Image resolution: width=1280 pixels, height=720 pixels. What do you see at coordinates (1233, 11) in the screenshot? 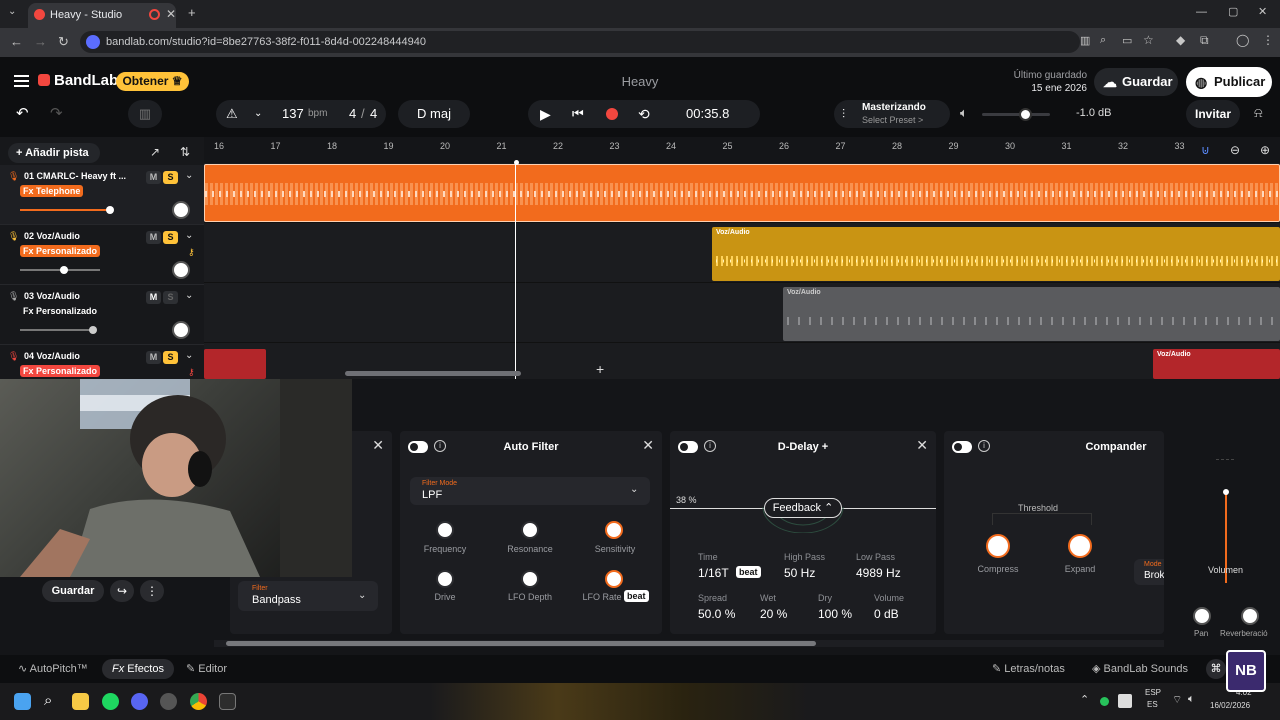
I see `restore-window-icon: ▢` at bounding box center [1233, 11].